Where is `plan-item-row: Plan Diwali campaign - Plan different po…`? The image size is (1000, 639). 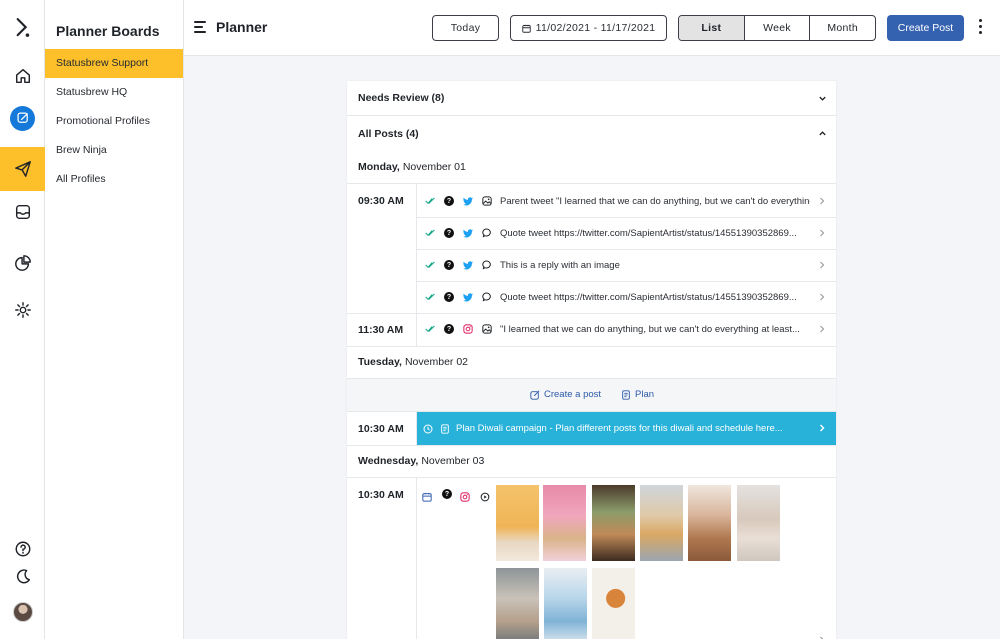 plan-item-row: Plan Diwali campaign - Plan different po… is located at coordinates (626, 428).